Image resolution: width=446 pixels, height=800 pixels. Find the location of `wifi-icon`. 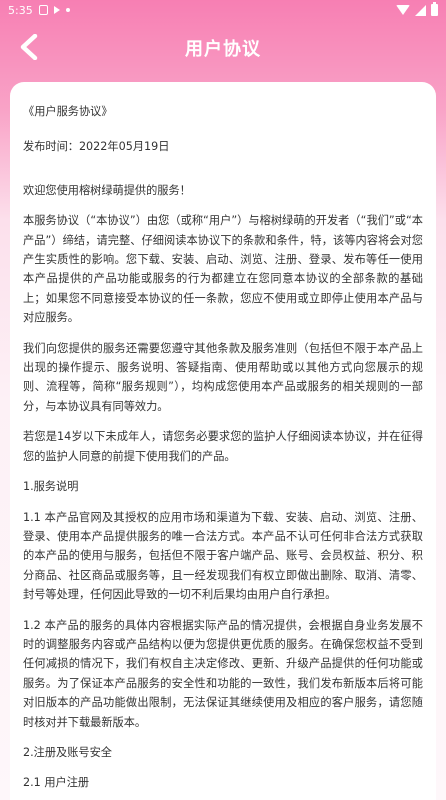

wifi-icon is located at coordinates (403, 10).